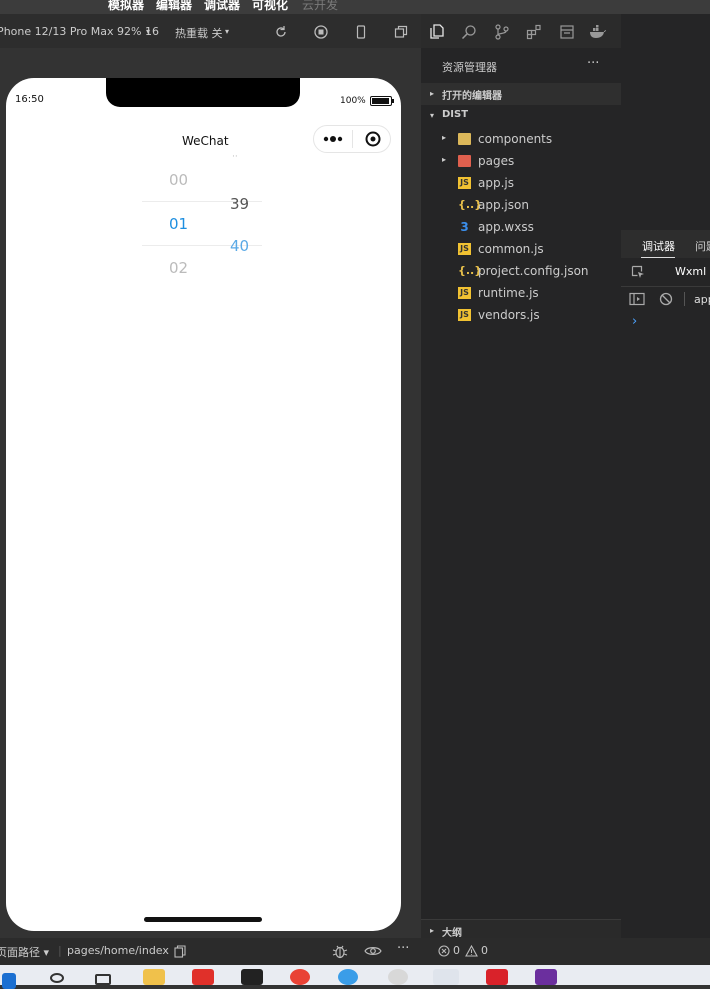  I want to click on page-path-label: 页面路径 ▾, so click(24, 952).